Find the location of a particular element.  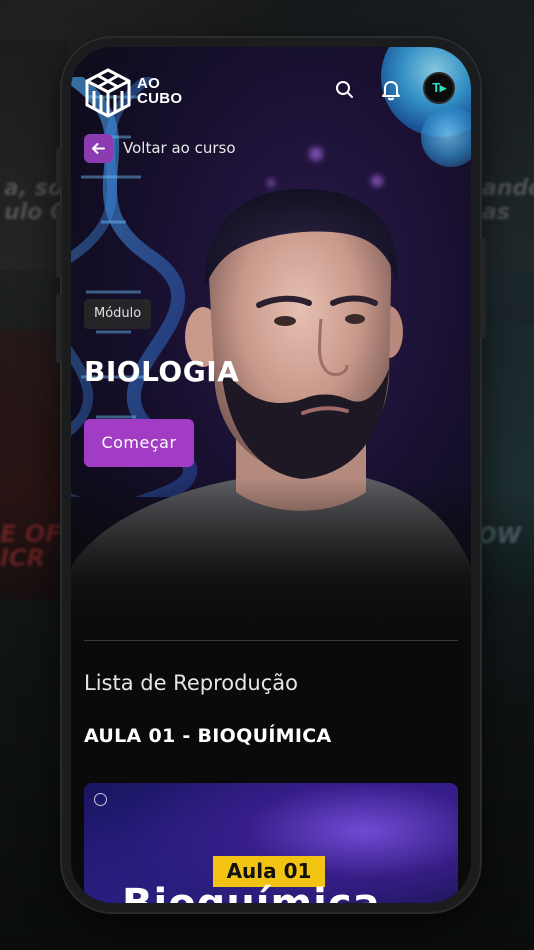

bell-icon is located at coordinates (391, 91).